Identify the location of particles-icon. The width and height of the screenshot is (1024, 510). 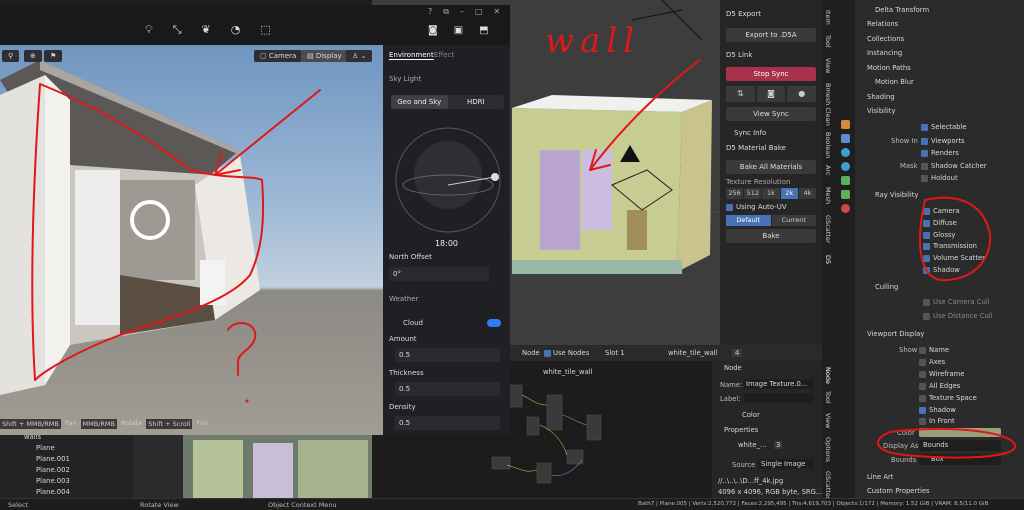
(845, 152).